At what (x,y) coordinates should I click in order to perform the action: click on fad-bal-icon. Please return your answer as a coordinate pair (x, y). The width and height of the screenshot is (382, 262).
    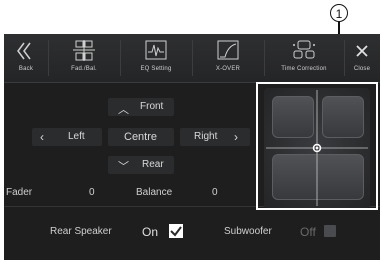
    Looking at the image, I should click on (84, 51).